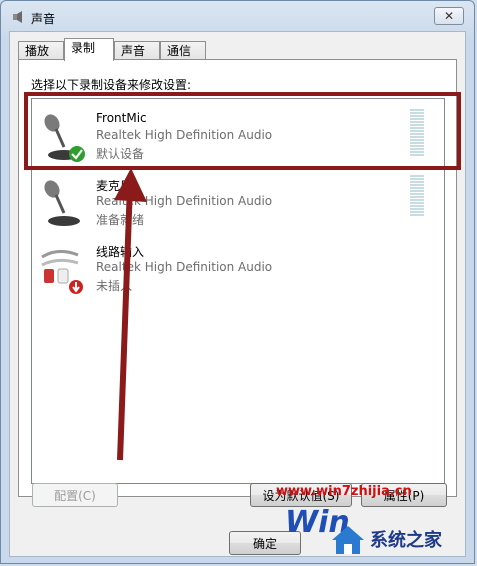 The image size is (477, 566). What do you see at coordinates (242, 131) in the screenshot?
I see `annotation-highlight-box` at bounding box center [242, 131].